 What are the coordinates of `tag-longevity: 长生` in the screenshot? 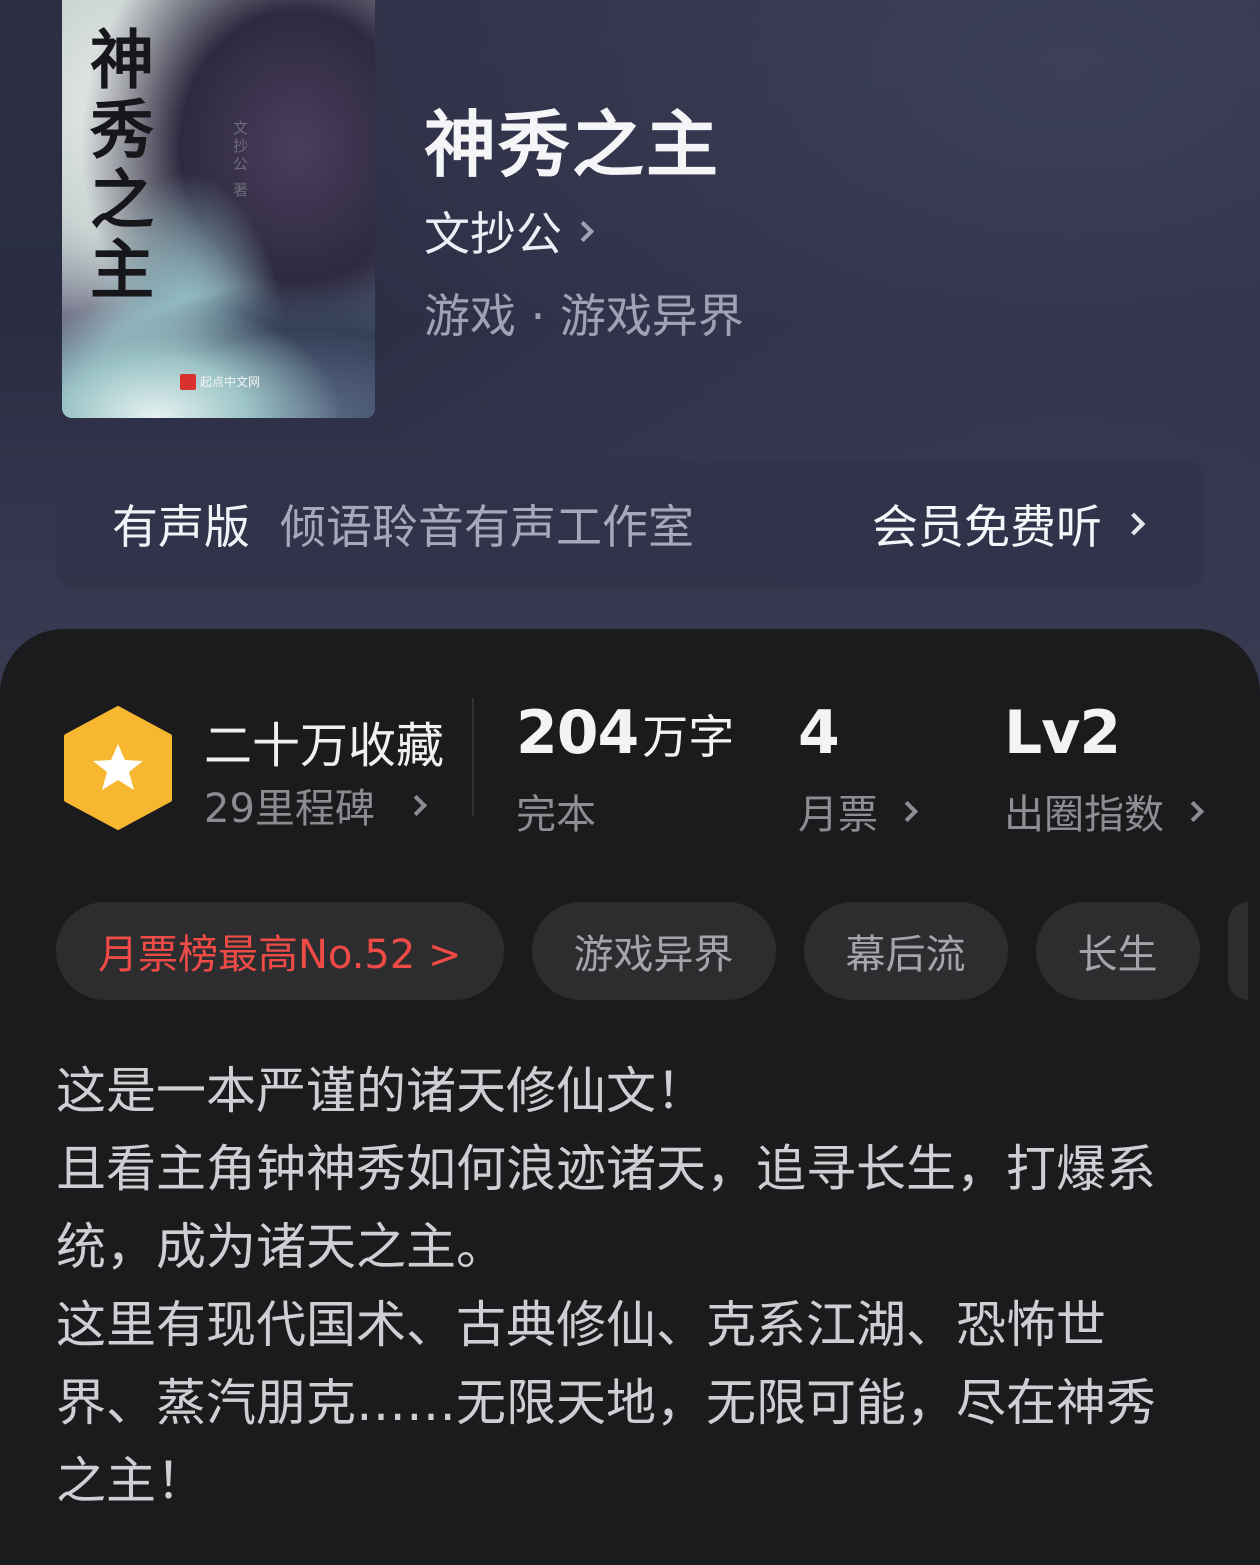 It's located at (1117, 951).